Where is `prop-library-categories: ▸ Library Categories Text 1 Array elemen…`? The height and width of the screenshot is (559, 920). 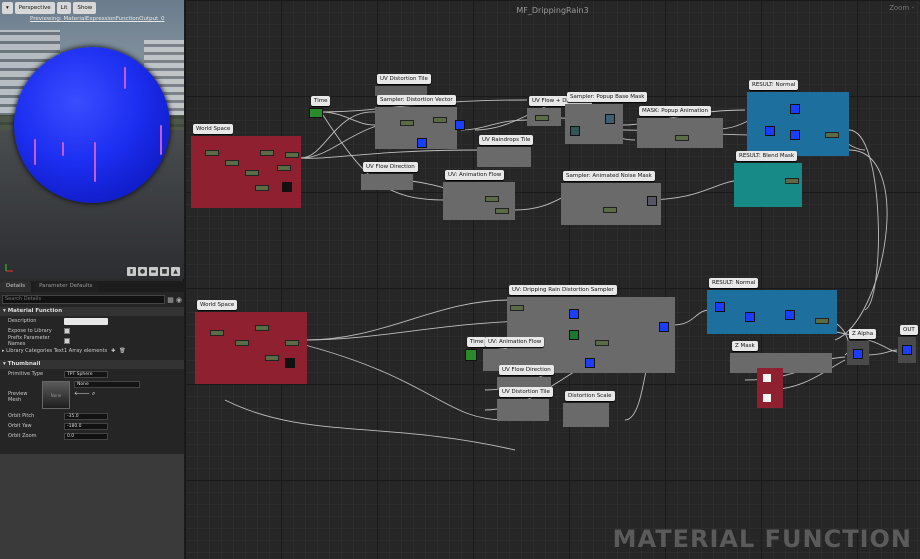
prop-library-categories: ▸ Library Categories Text 1 Array elemen… is located at coordinates (92, 351).